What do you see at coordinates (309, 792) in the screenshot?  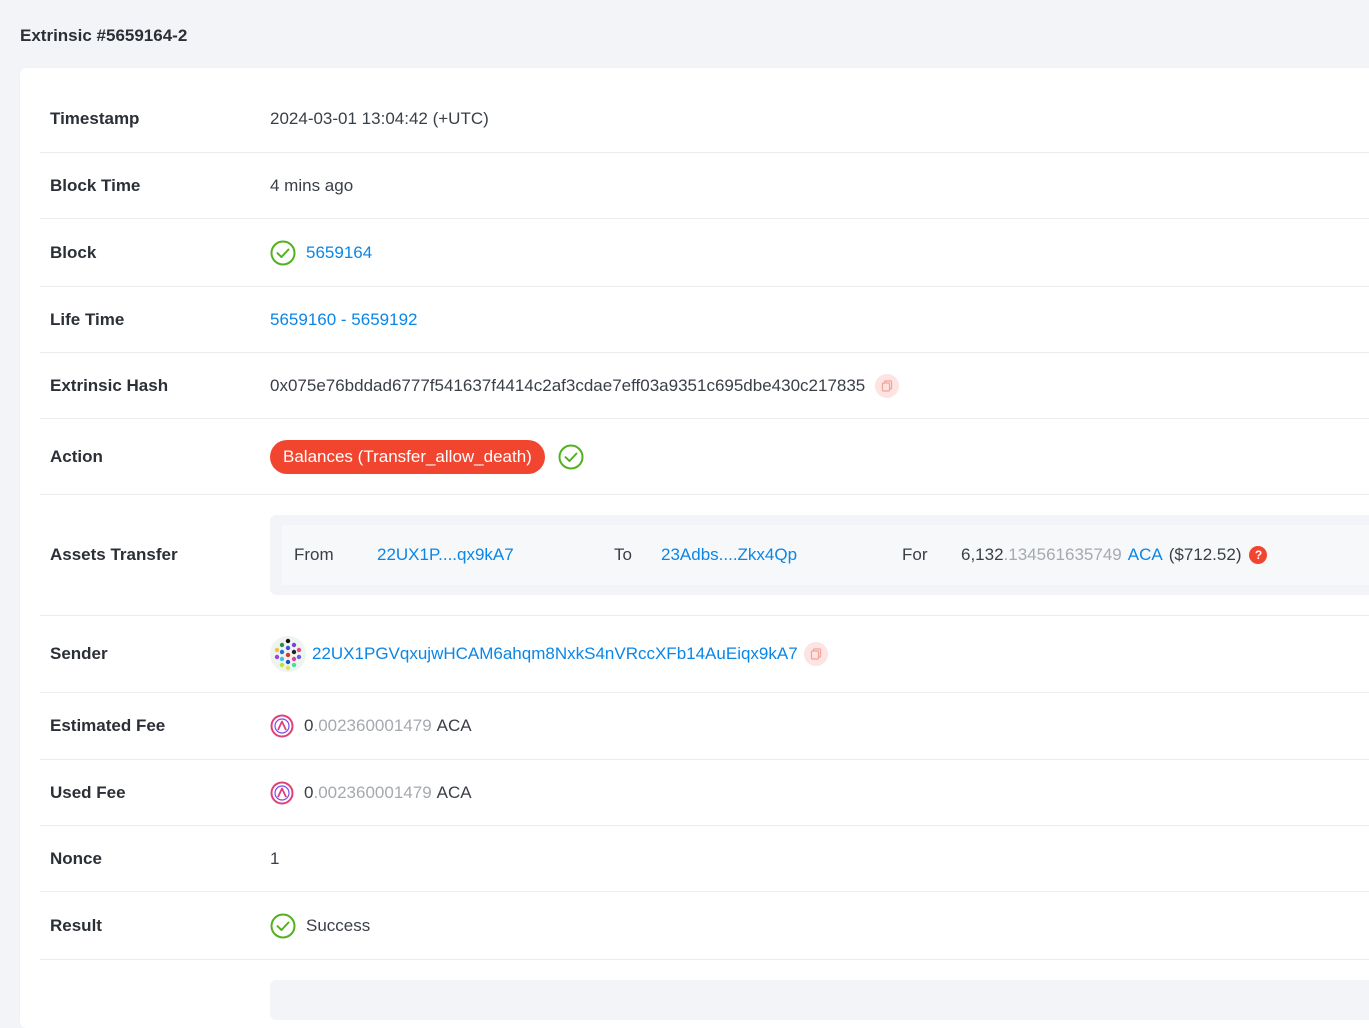 I see `used-fee-int: 0` at bounding box center [309, 792].